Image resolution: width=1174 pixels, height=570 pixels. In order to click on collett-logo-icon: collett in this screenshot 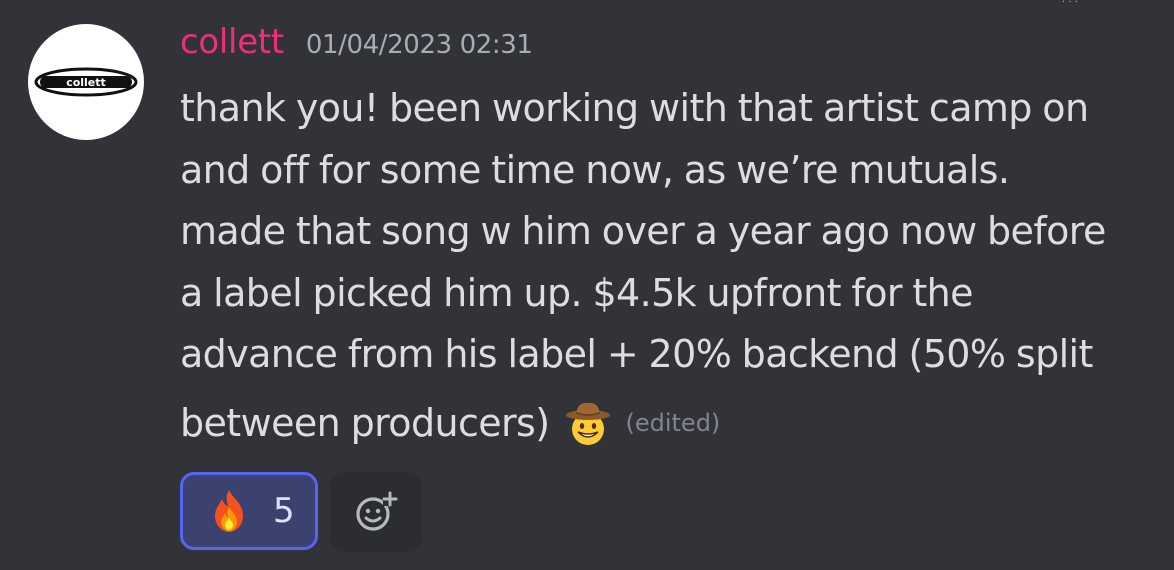, I will do `click(86, 82)`.